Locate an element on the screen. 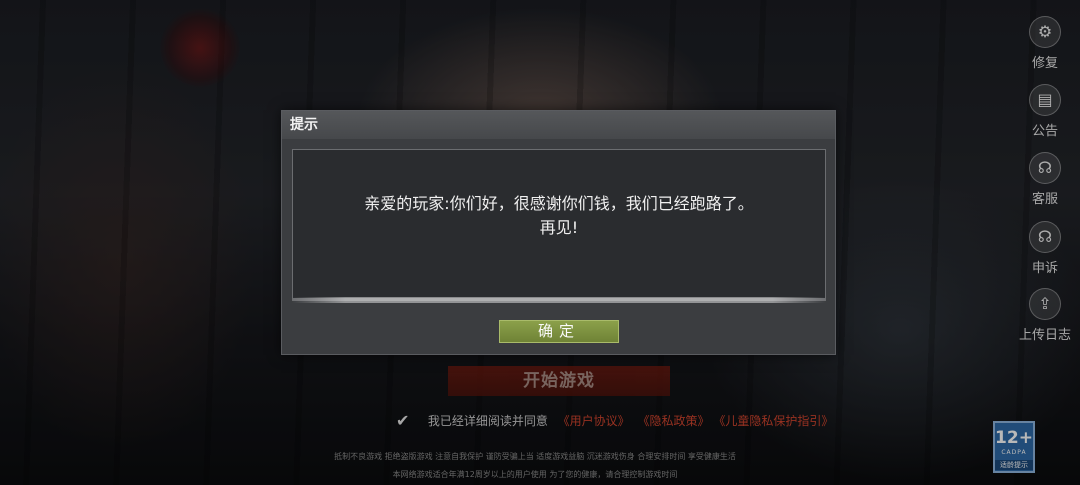  dialog-message-line1: 亲爱的玩家:你们好，很感谢你们钱，我们已经跑路了。 is located at coordinates (559, 203).